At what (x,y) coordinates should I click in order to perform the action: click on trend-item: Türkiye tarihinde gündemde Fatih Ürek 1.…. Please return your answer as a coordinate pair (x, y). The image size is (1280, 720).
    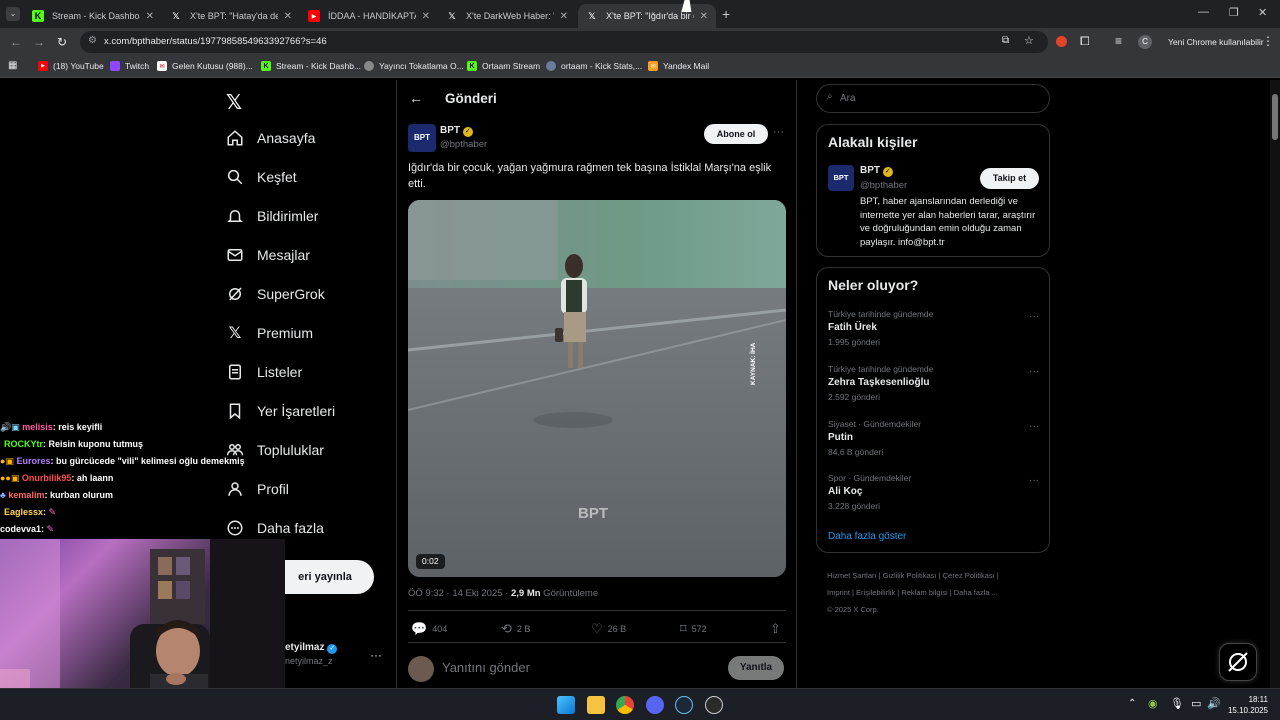
    Looking at the image, I should click on (934, 328).